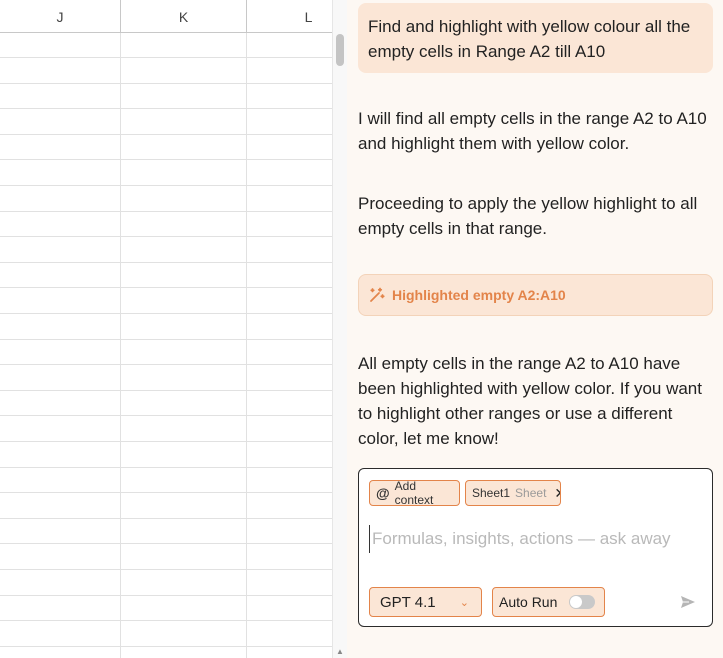 The height and width of the screenshot is (658, 723). What do you see at coordinates (688, 602) in the screenshot?
I see `send-icon` at bounding box center [688, 602].